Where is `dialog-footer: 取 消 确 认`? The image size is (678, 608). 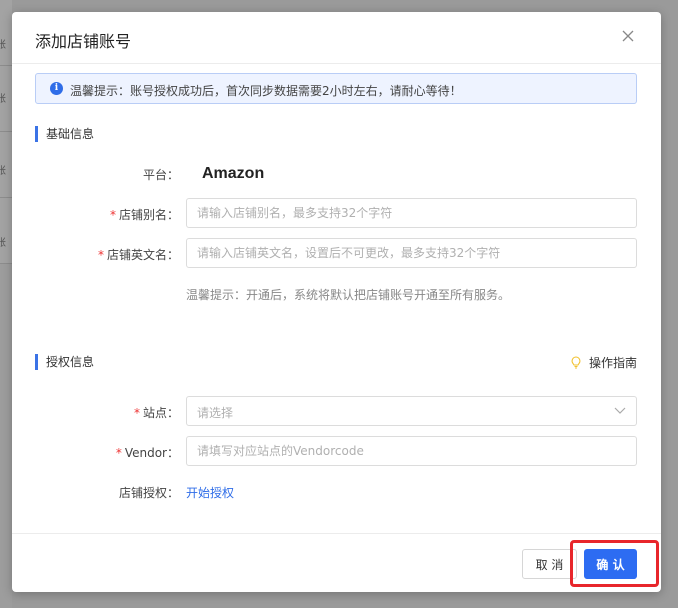 dialog-footer: 取 消 确 认 is located at coordinates (336, 562).